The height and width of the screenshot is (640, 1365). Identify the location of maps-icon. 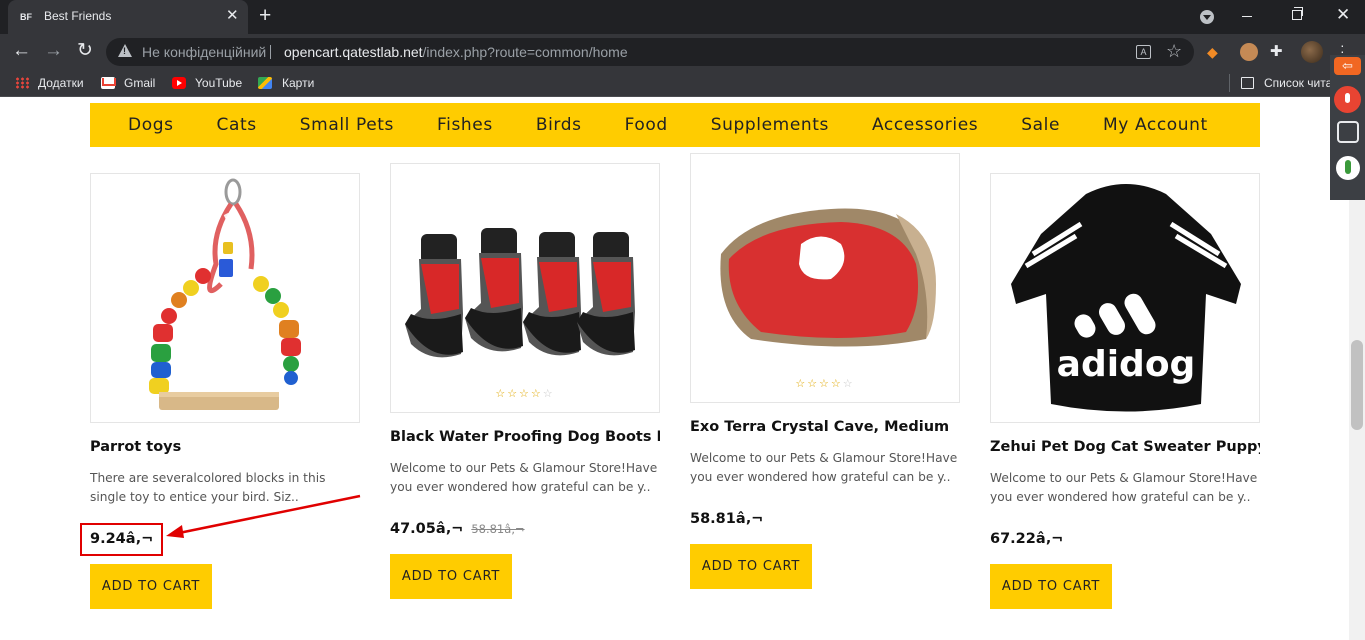
(265, 83).